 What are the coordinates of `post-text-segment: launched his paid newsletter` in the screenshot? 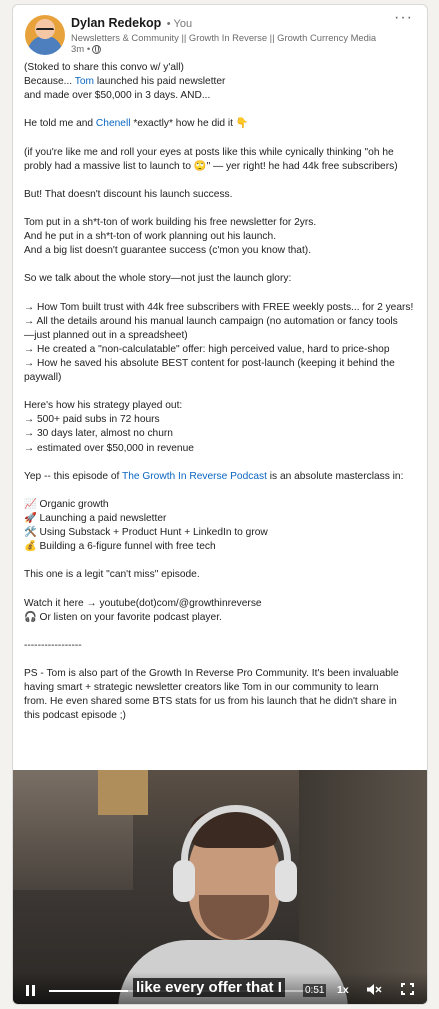 It's located at (160, 82).